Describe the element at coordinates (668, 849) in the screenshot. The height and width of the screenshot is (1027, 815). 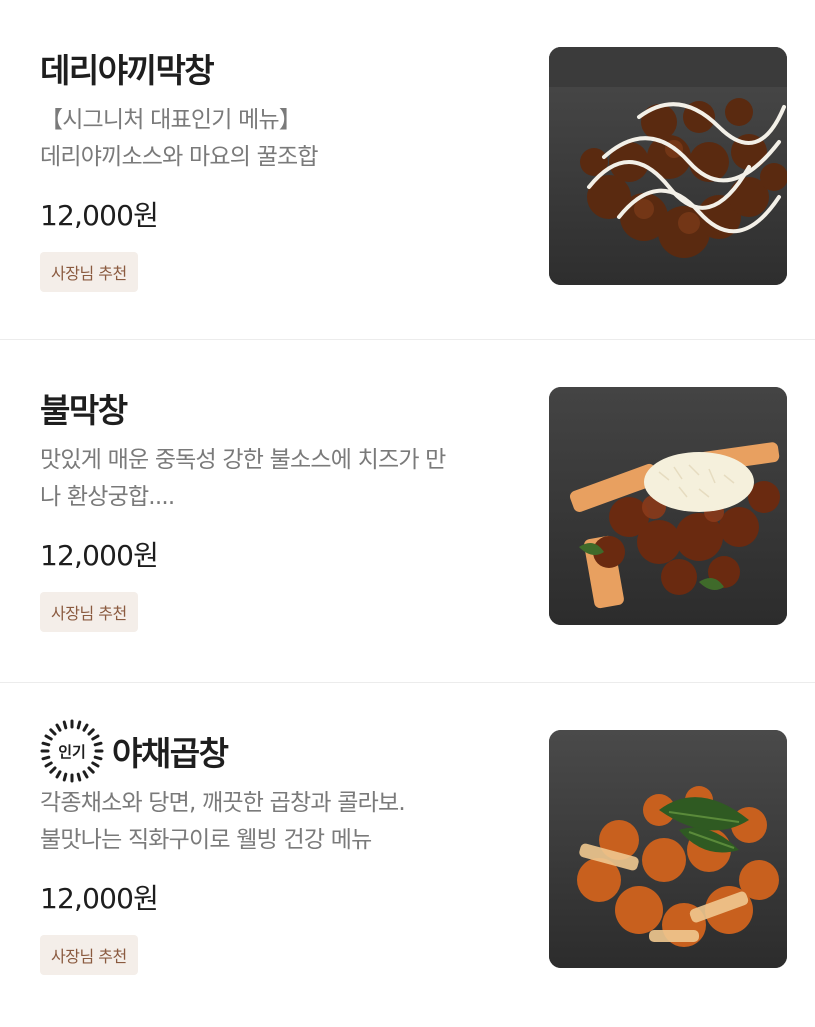
I see `vegetable-gopchang-photo` at that location.